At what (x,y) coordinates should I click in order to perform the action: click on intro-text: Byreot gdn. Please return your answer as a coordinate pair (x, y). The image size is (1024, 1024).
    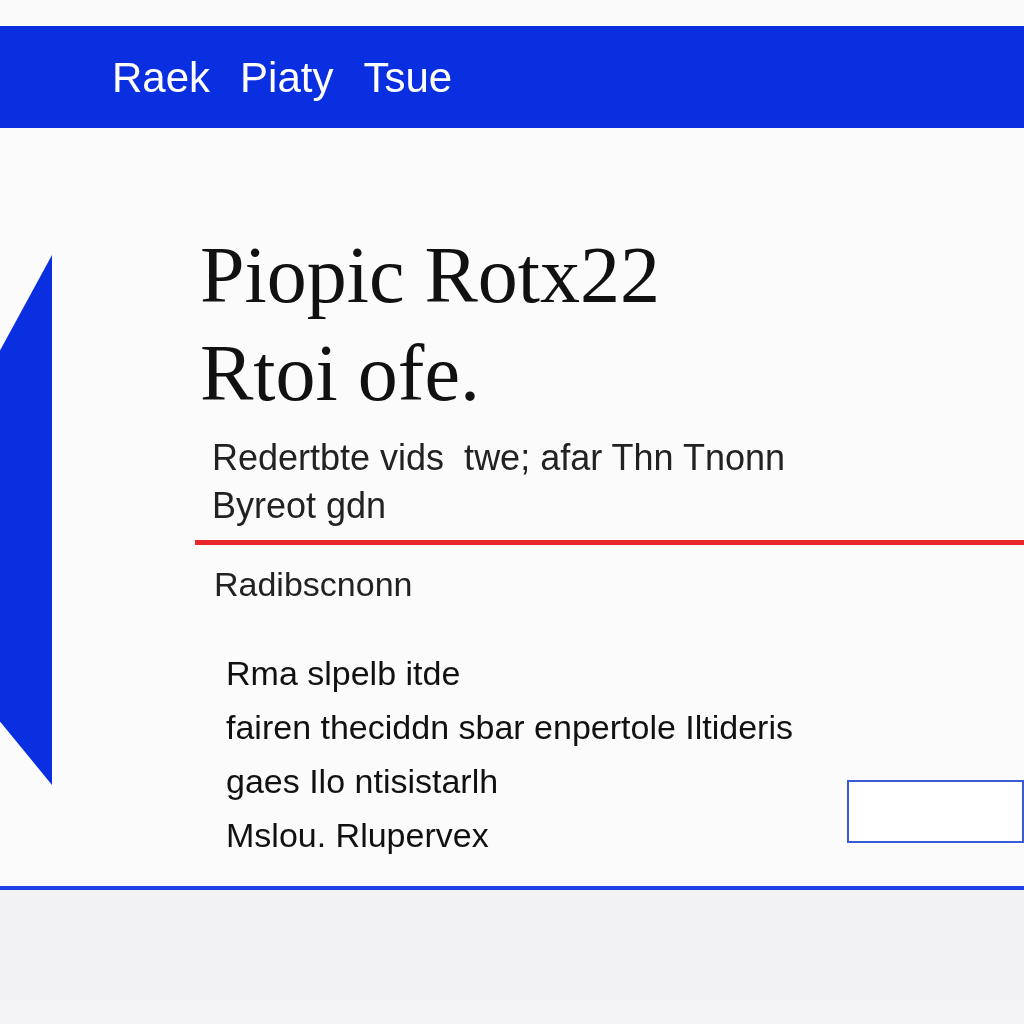
    Looking at the image, I should click on (299, 506).